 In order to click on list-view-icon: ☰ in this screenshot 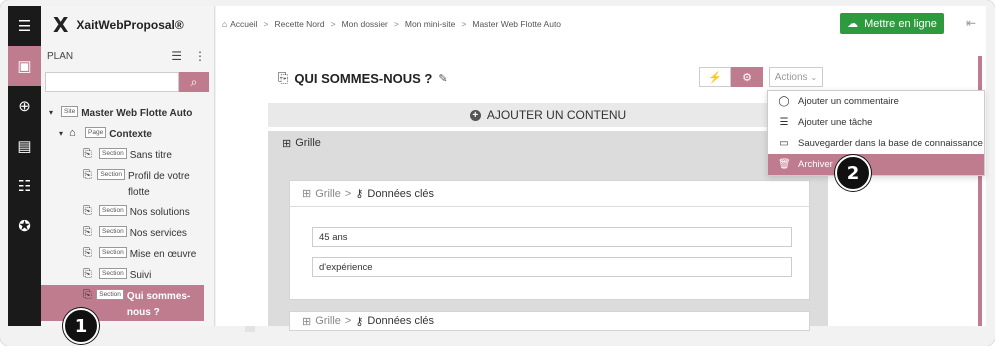, I will do `click(176, 56)`.